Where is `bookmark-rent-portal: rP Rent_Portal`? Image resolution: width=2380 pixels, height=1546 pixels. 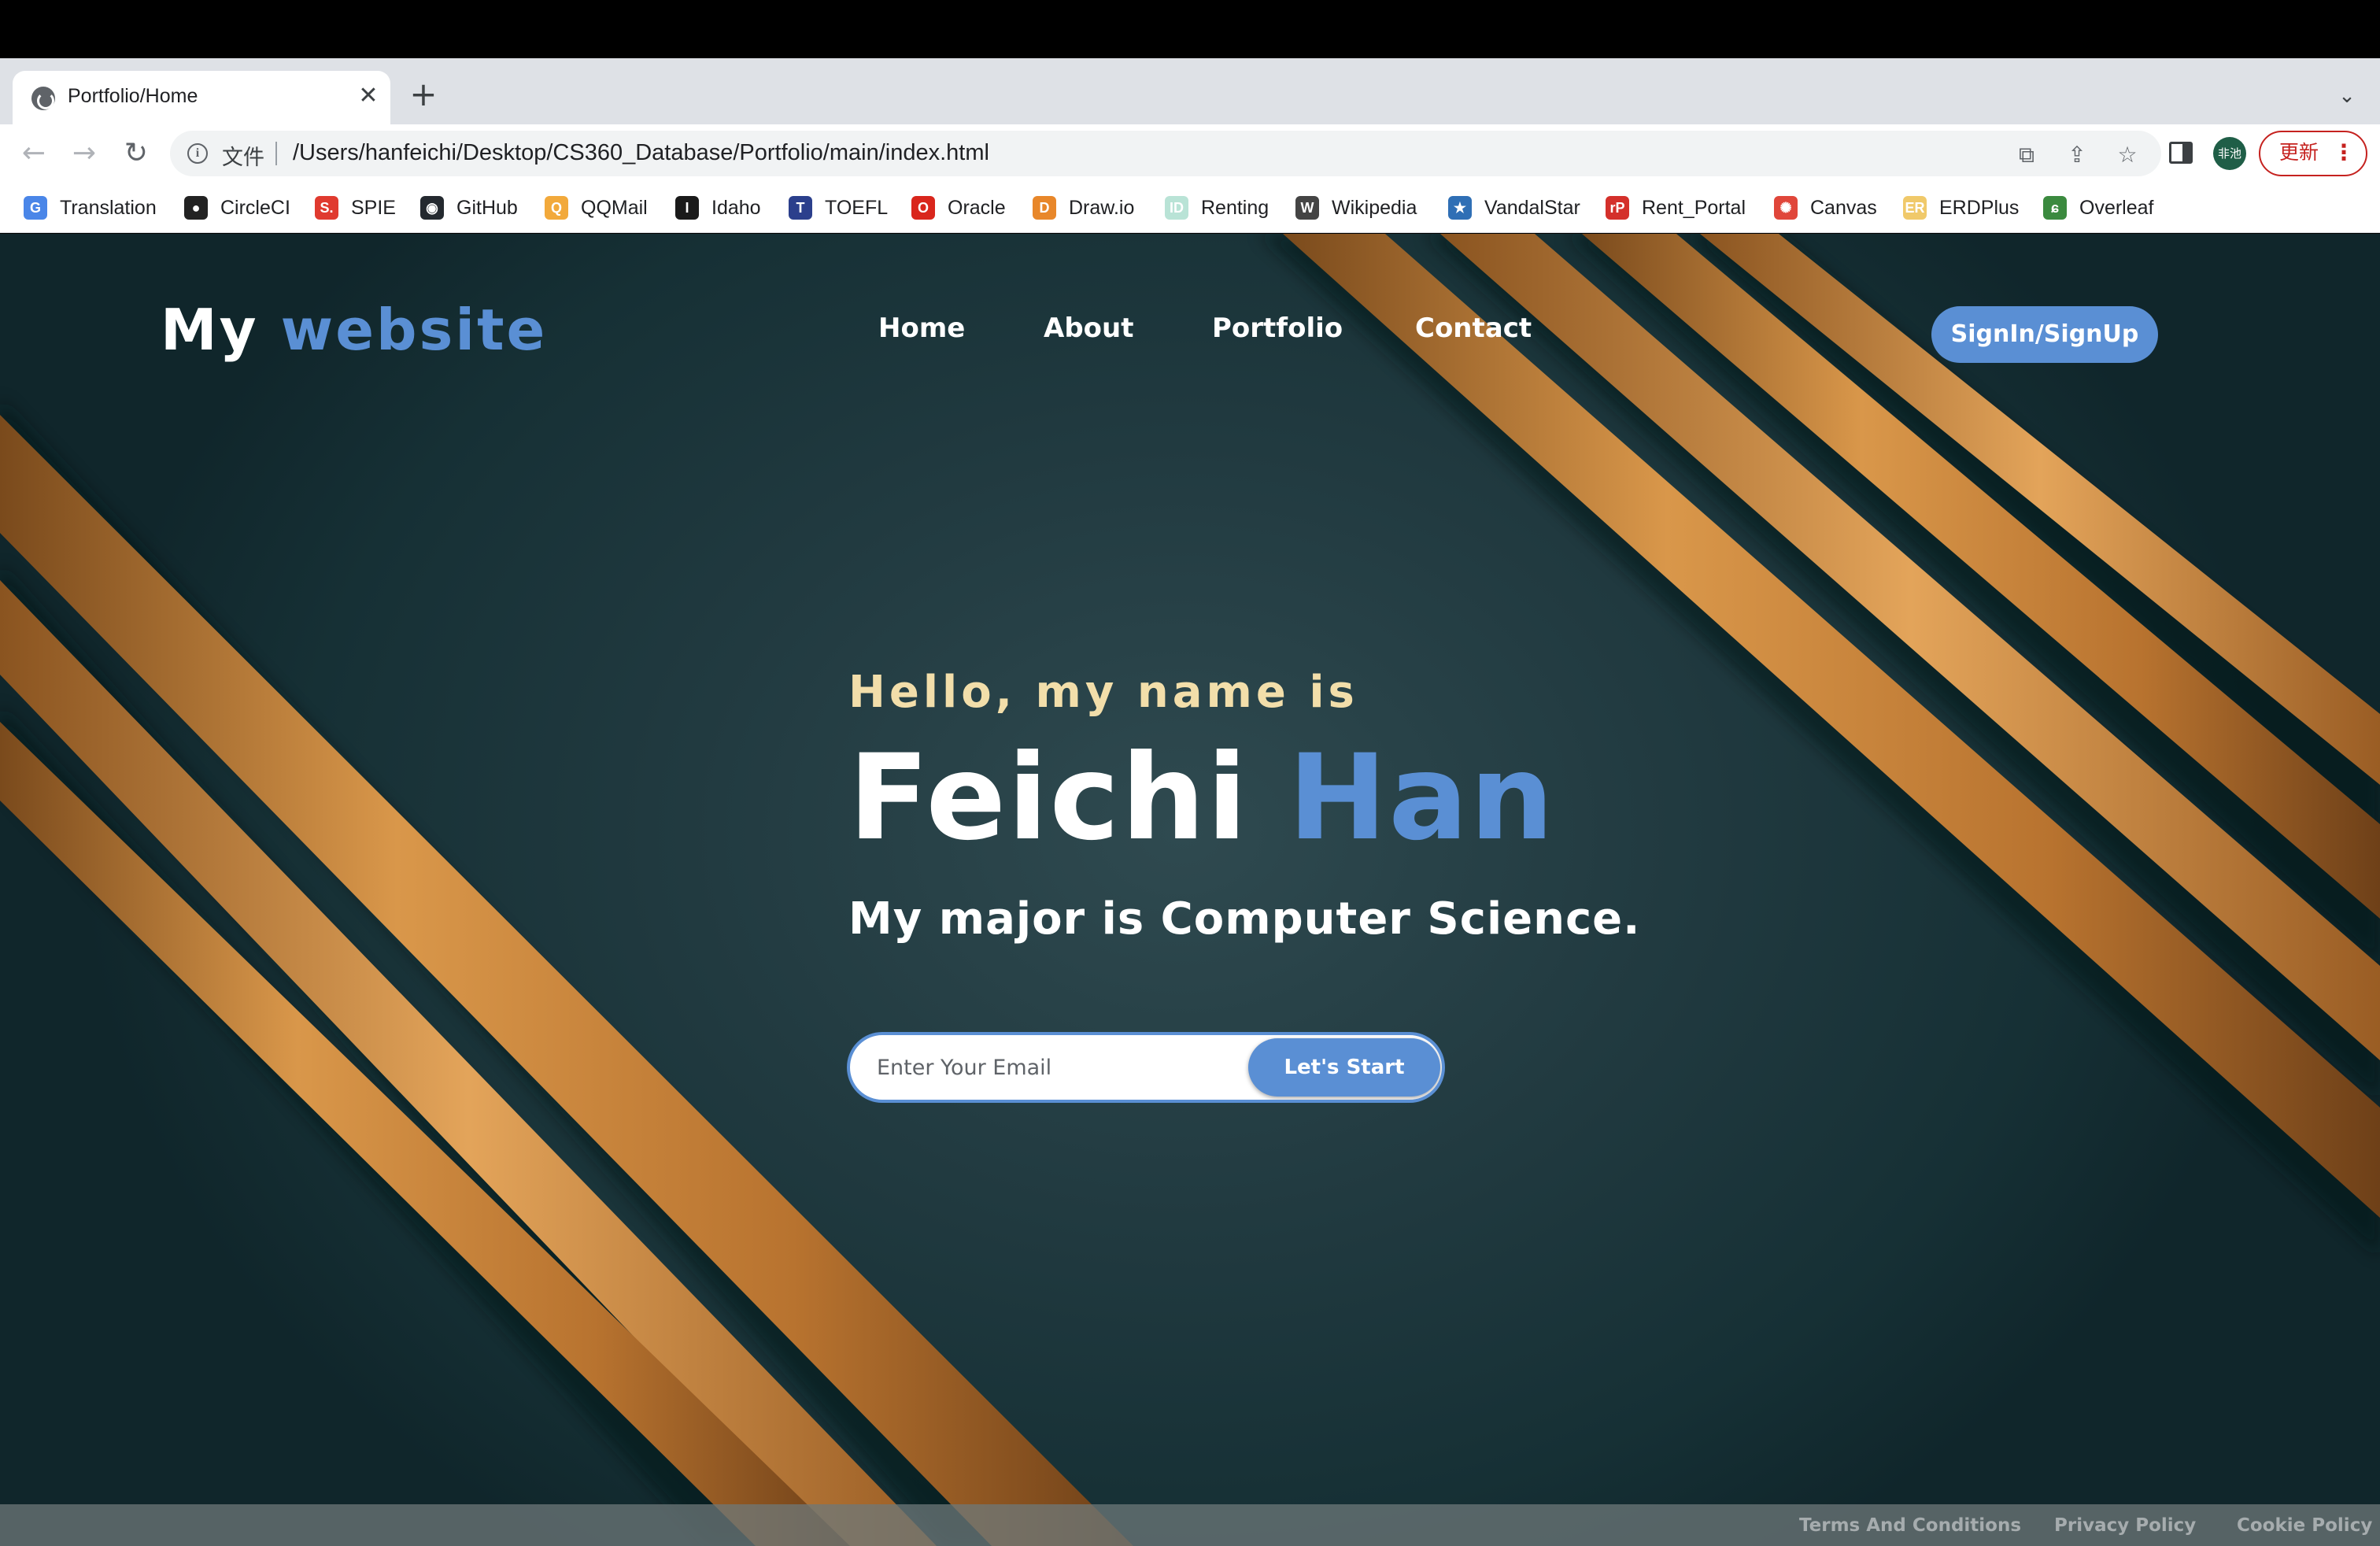
bookmark-rent-portal: rP Rent_Portal is located at coordinates (1676, 208).